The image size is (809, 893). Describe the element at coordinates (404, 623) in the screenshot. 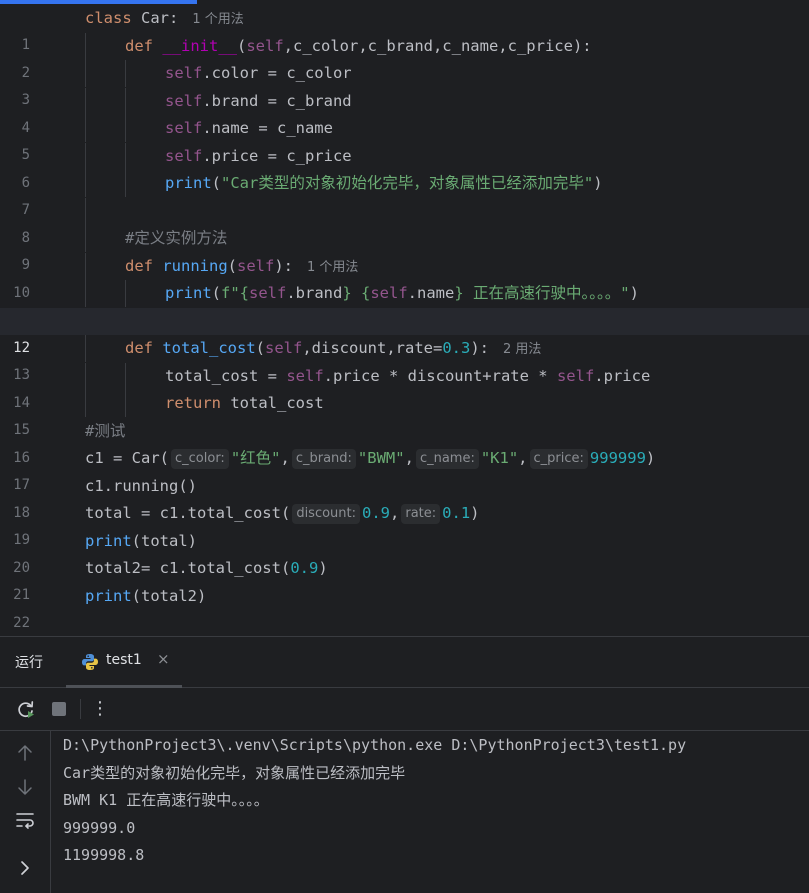

I see `code-line: 23` at that location.